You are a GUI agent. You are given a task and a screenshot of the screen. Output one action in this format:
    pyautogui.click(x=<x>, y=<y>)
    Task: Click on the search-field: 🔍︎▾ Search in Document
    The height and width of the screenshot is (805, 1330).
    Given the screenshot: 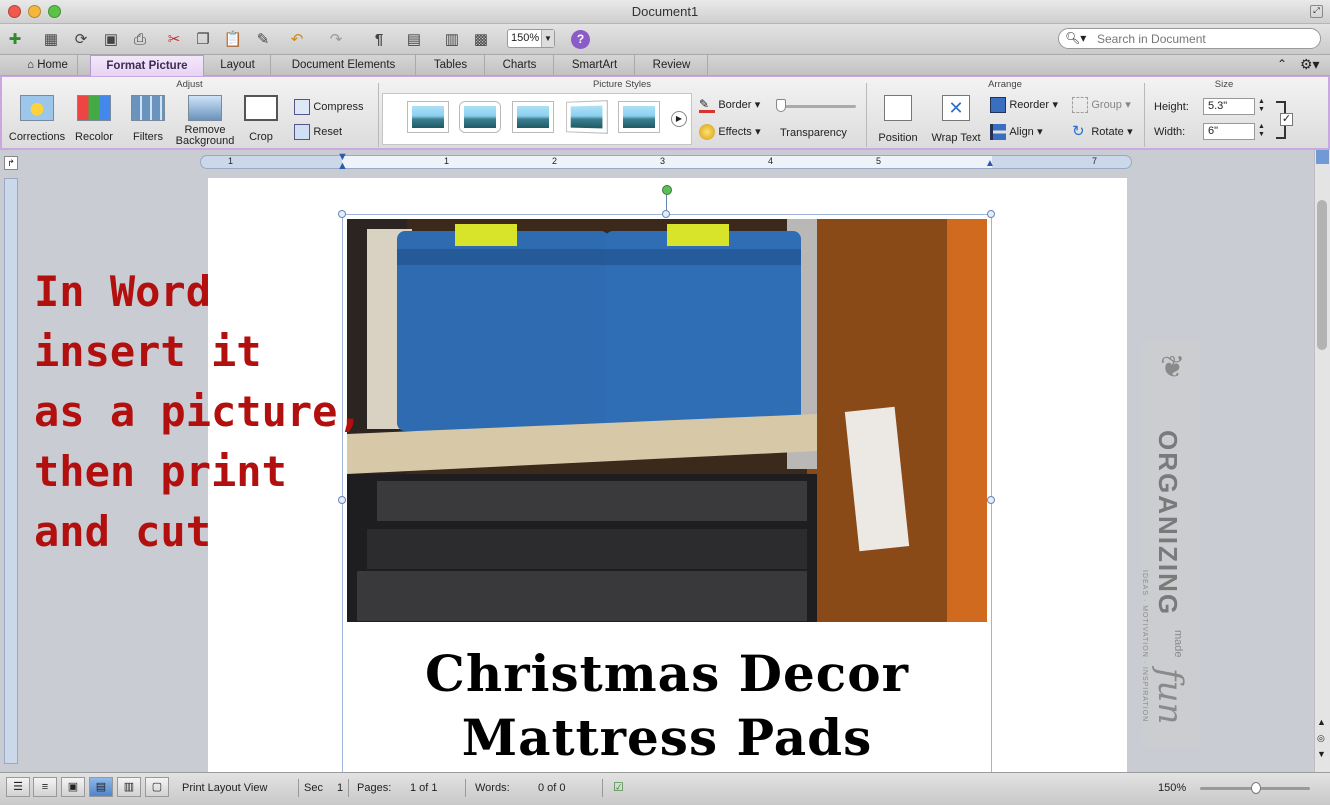 What is the action you would take?
    pyautogui.click(x=1189, y=38)
    